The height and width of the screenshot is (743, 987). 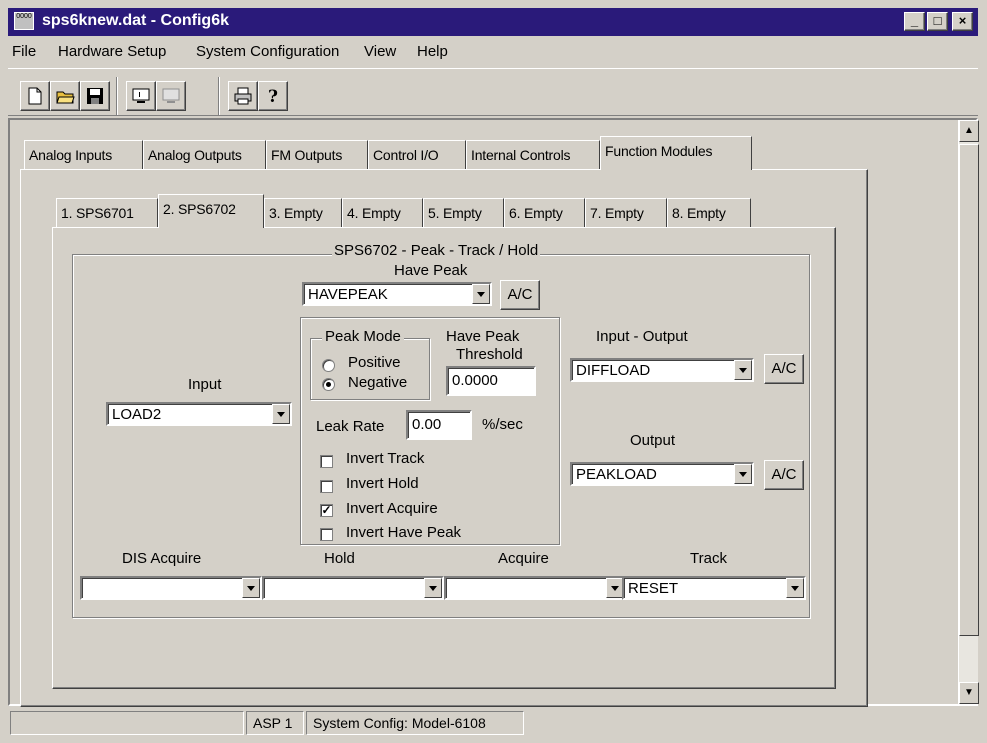 I want to click on tab-module-6: 6. Empty, so click(x=544, y=213).